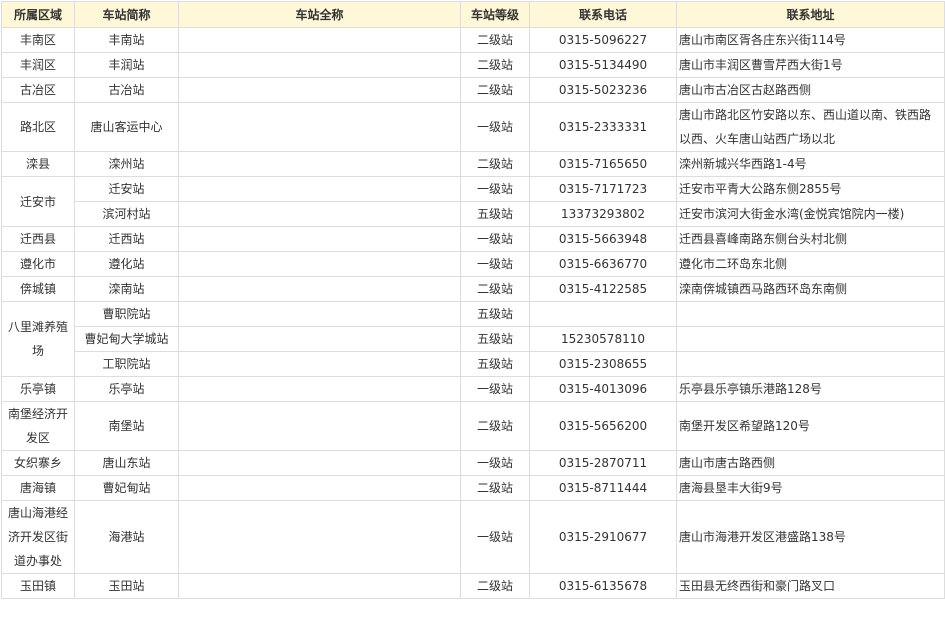 The width and height of the screenshot is (945, 618). Describe the element at coordinates (603, 14) in the screenshot. I see `header-phone: 联系电话` at that location.